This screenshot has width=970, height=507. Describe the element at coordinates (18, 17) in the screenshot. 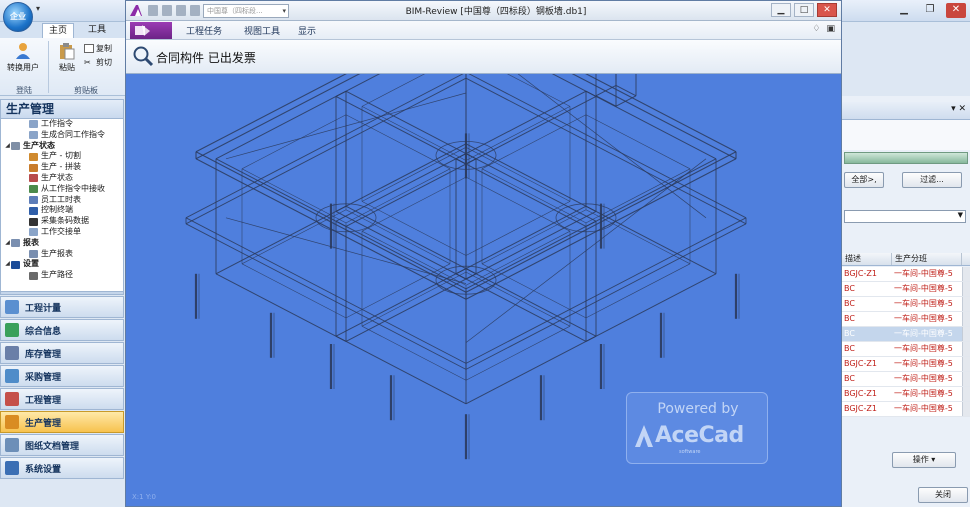

I see `application-orb-button: 企业` at that location.